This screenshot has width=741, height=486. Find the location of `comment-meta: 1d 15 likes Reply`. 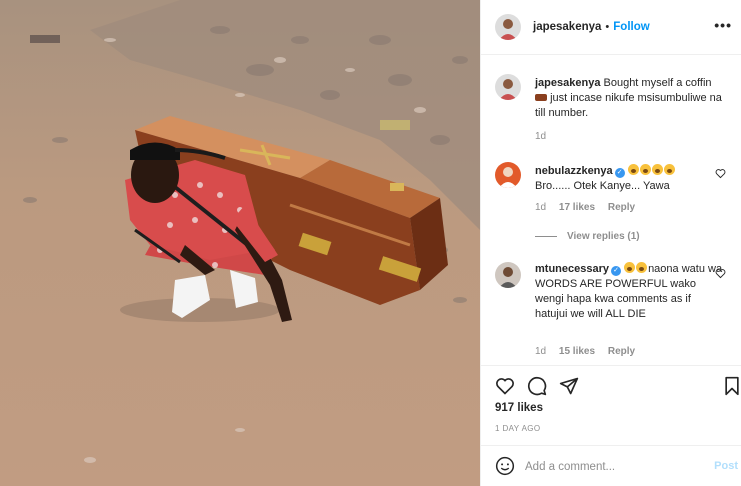

comment-meta: 1d 15 likes Reply is located at coordinates (590, 351).